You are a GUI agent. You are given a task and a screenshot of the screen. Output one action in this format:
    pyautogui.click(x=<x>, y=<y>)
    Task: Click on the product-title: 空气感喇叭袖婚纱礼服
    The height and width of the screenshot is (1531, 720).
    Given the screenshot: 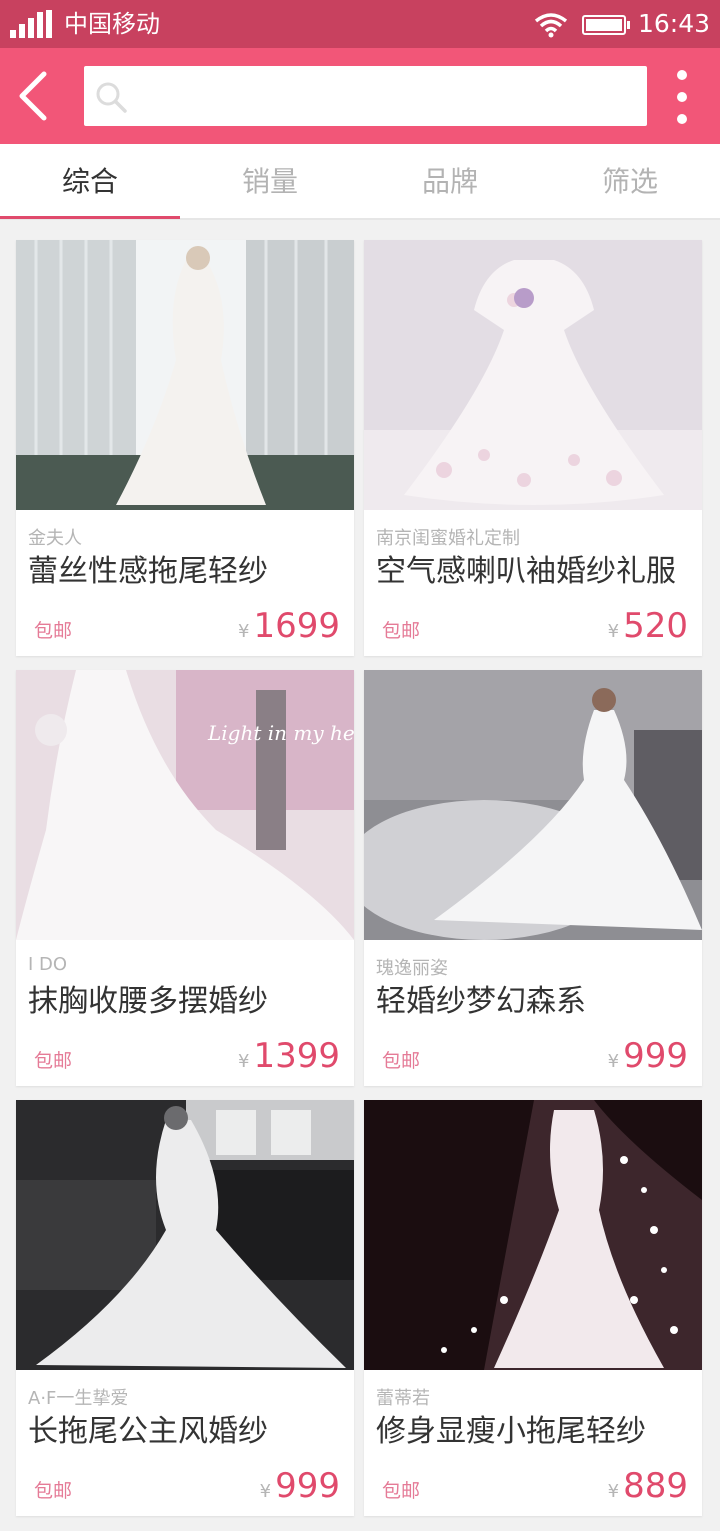 What is the action you would take?
    pyautogui.click(x=526, y=571)
    